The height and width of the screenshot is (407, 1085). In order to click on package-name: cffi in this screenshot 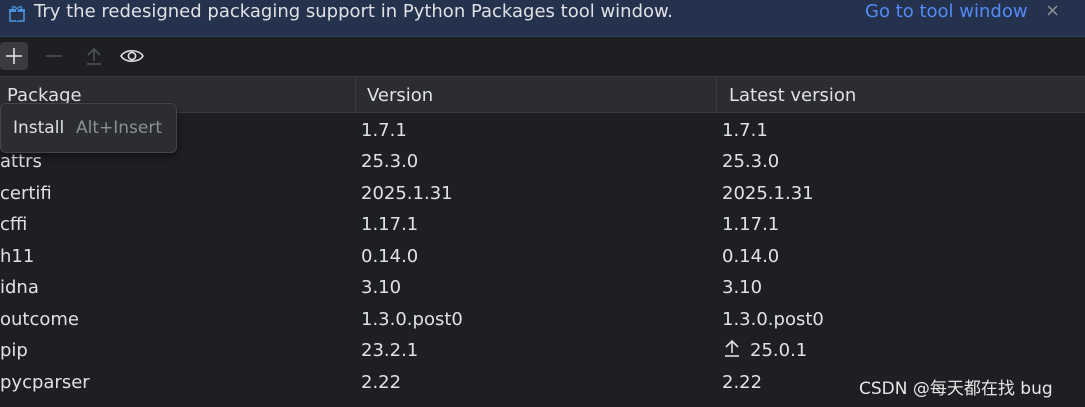, I will do `click(14, 224)`.